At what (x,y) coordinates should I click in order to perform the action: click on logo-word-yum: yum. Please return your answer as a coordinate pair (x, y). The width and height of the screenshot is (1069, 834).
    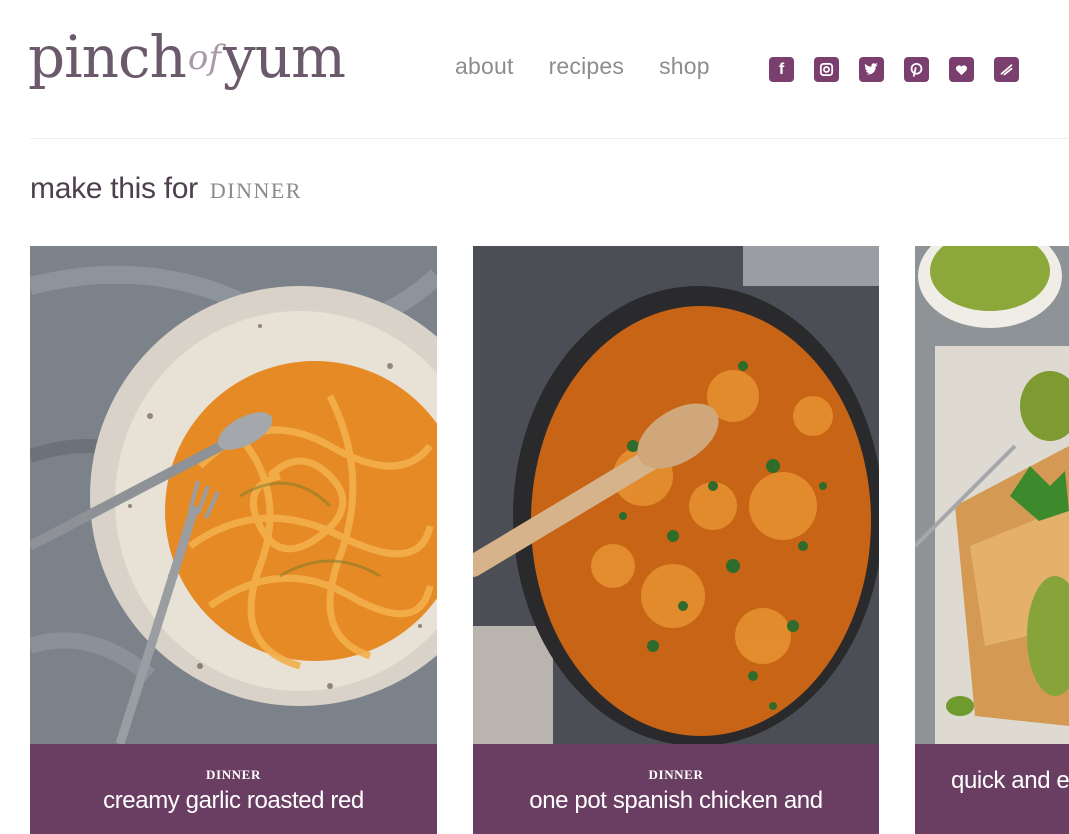
    Looking at the image, I should click on (284, 57).